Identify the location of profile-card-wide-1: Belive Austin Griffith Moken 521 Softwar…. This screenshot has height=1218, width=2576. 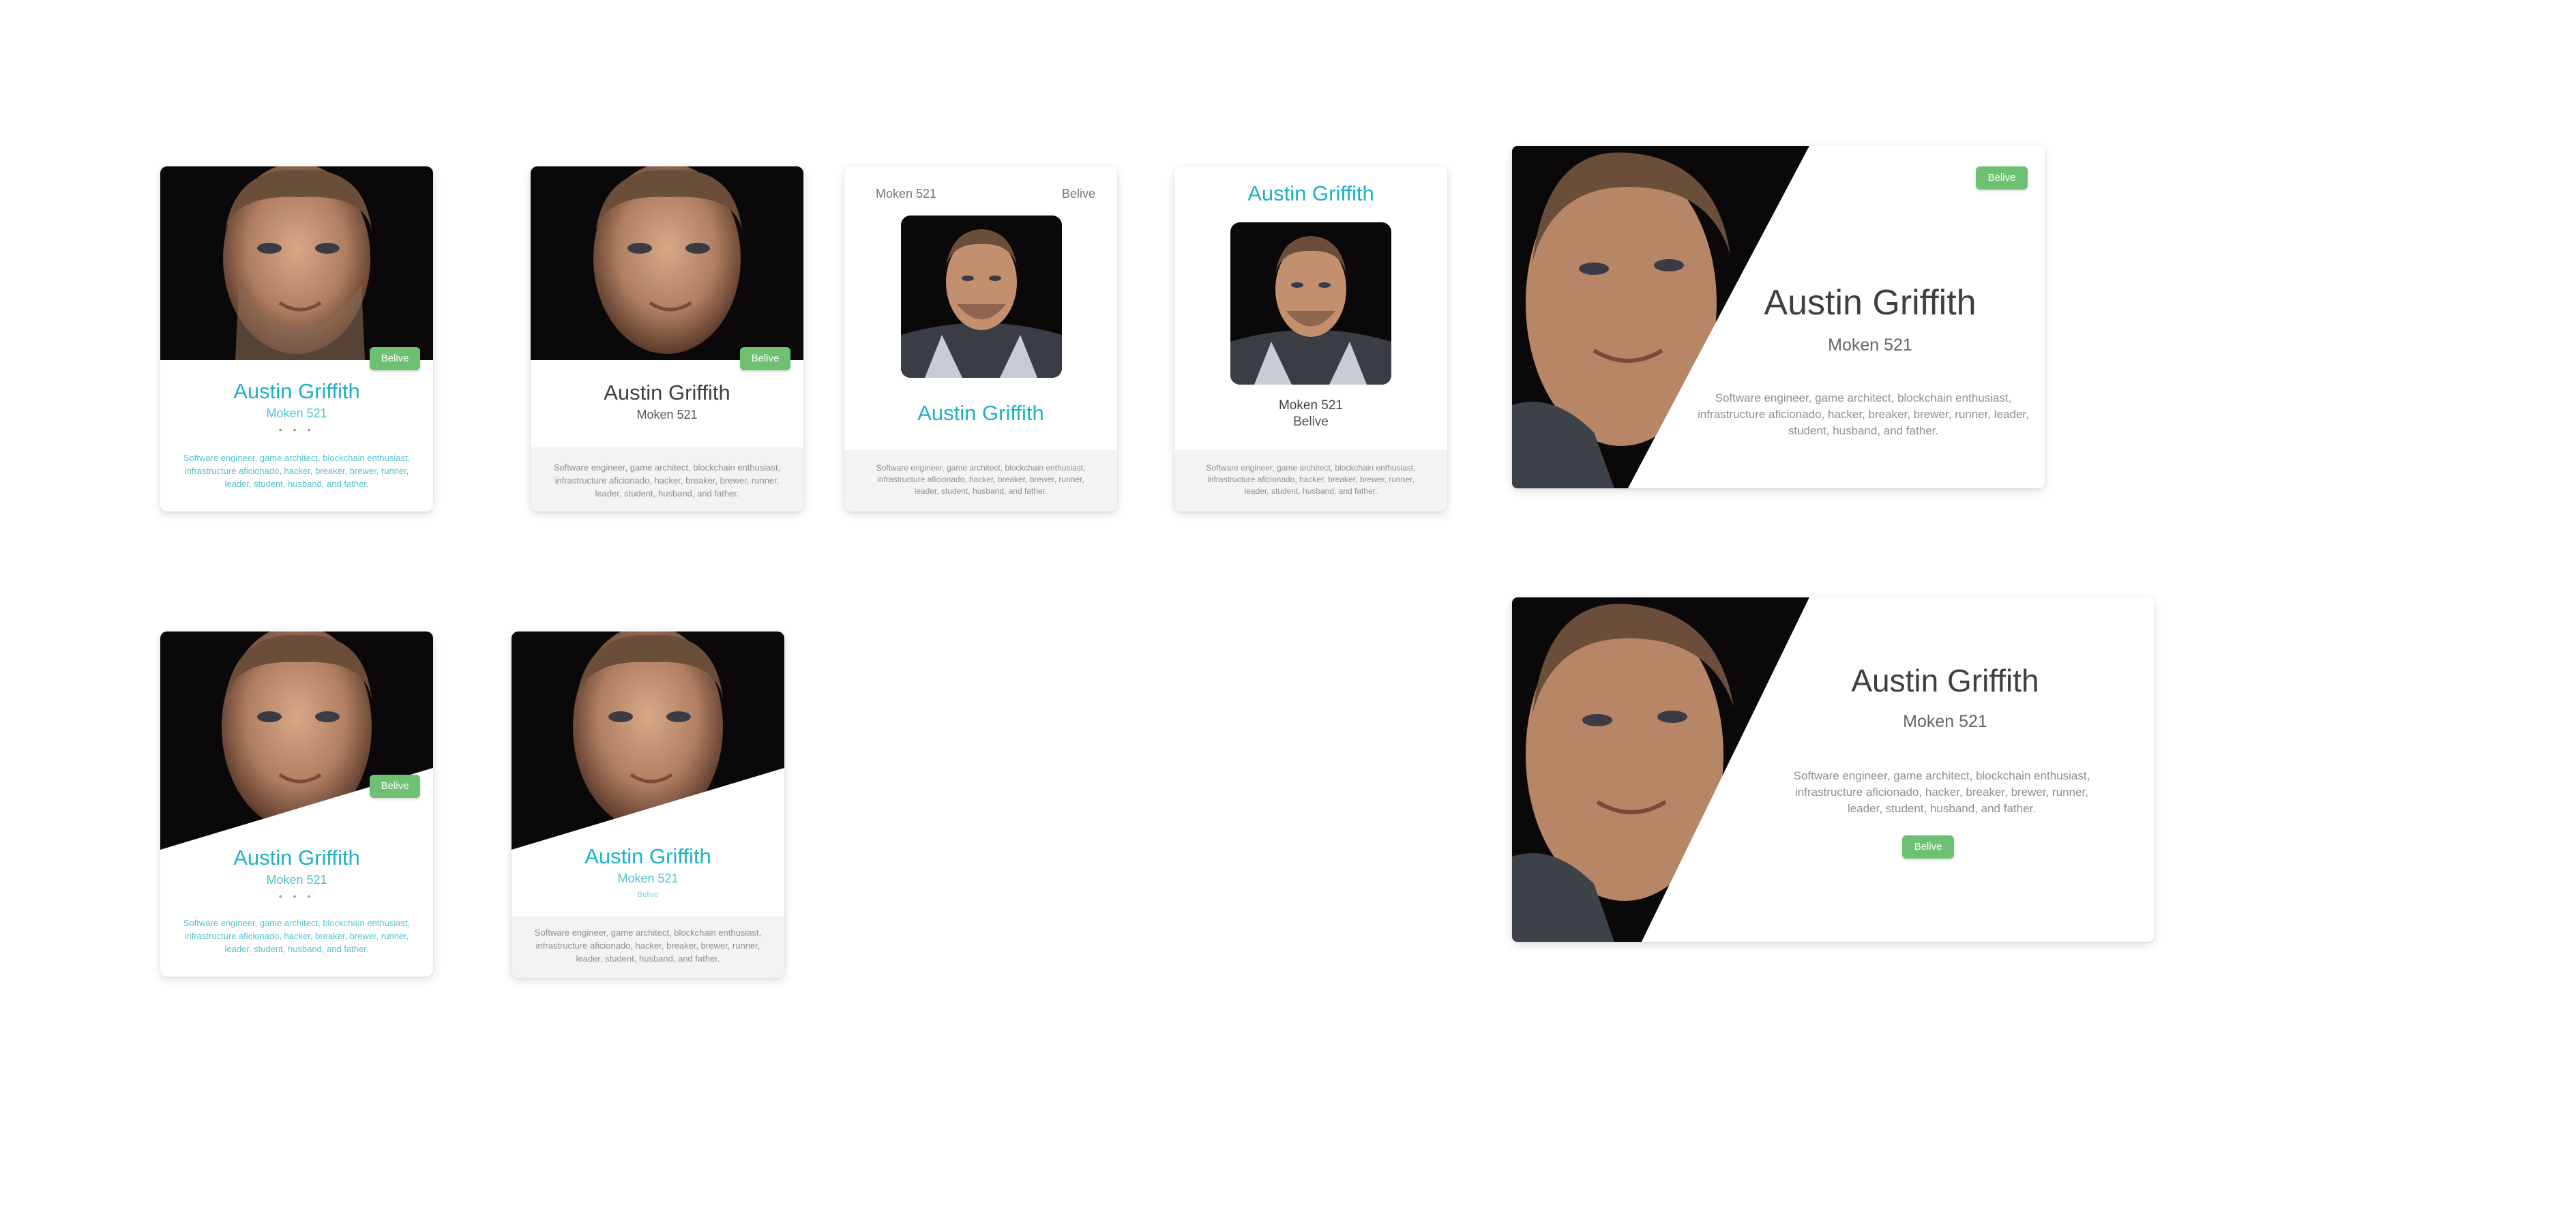
(1778, 317).